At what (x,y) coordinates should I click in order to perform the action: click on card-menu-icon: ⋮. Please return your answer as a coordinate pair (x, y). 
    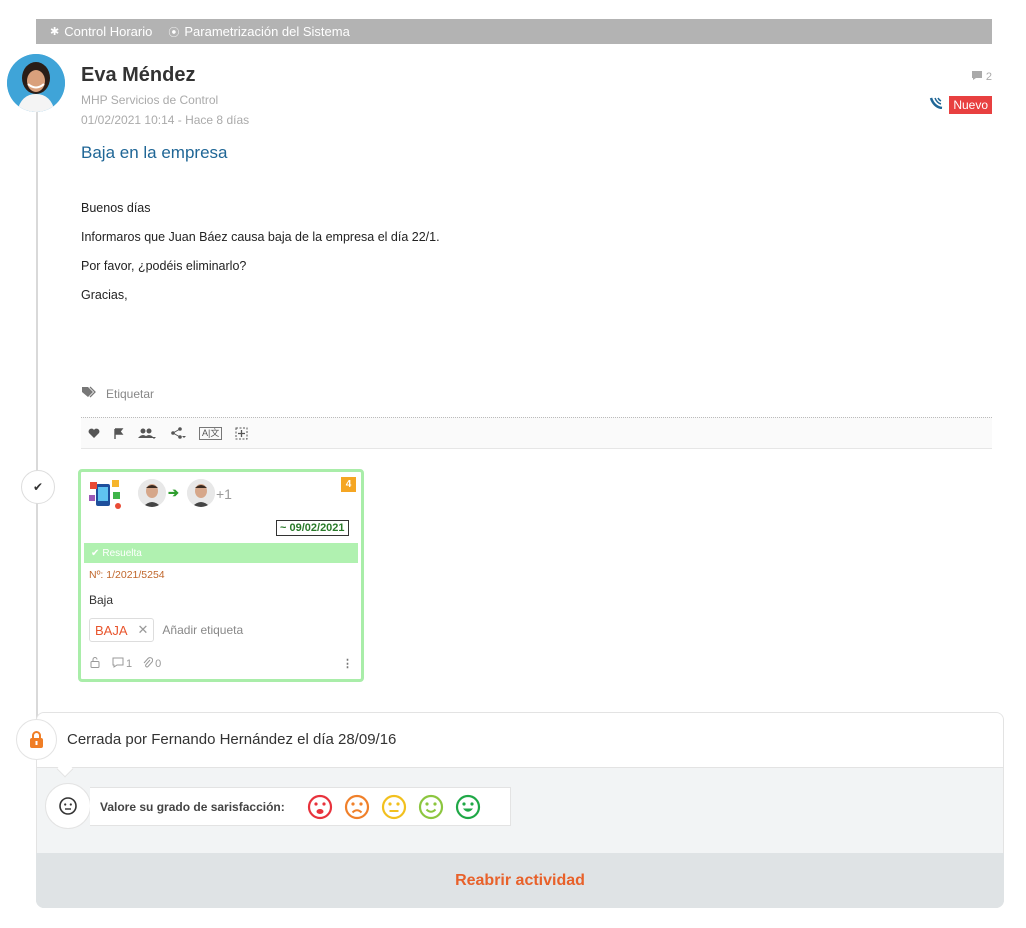
    Looking at the image, I should click on (347, 663).